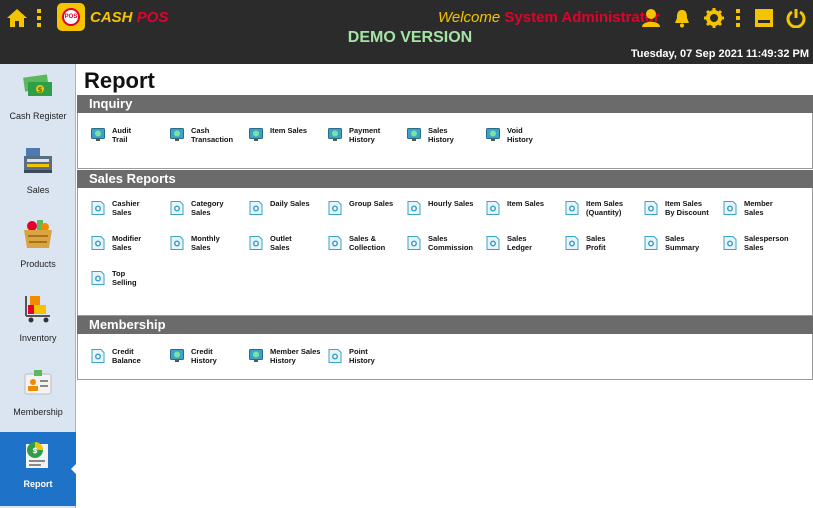 Image resolution: width=813 pixels, height=508 pixels. I want to click on sidebar-item-report: $ Report, so click(38, 469).